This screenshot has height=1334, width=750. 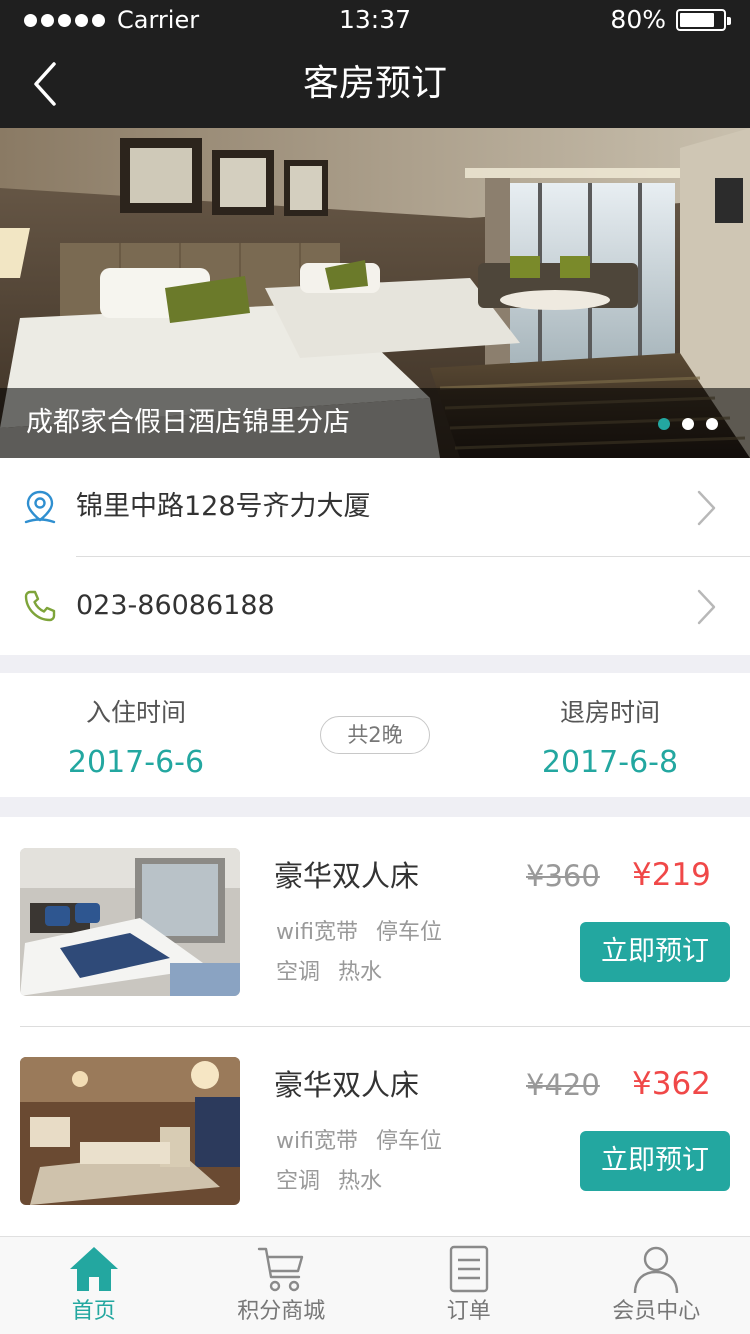 I want to click on address-text: 锦里中路128号齐力大厦, so click(x=223, y=506).